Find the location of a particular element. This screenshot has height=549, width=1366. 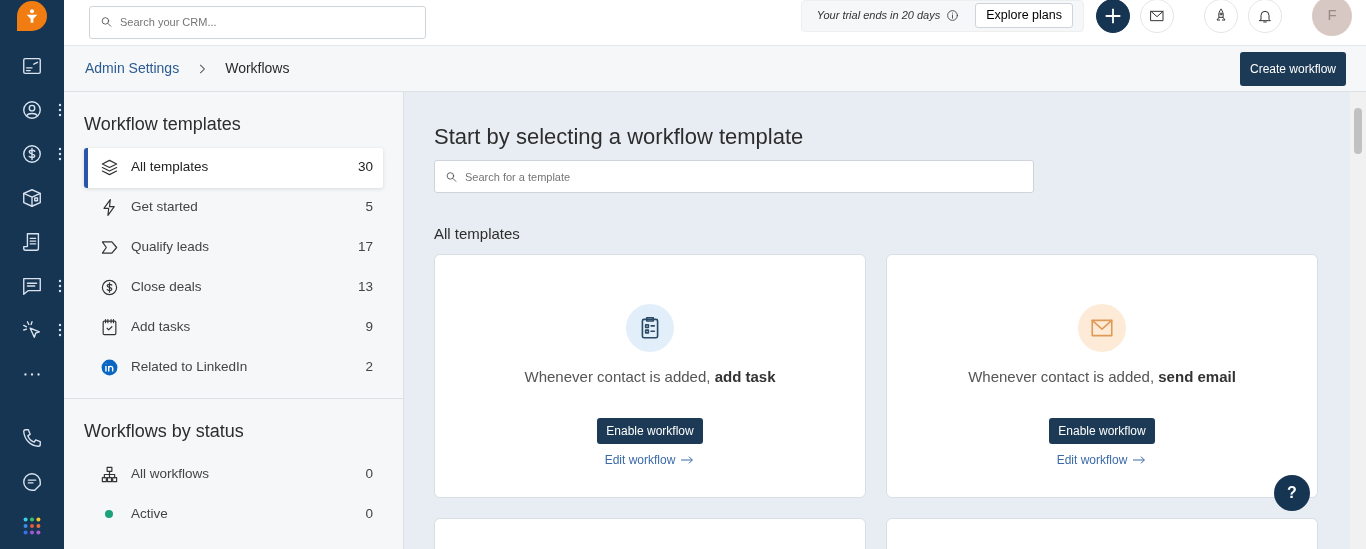

calendar-check-icon is located at coordinates (109, 328).